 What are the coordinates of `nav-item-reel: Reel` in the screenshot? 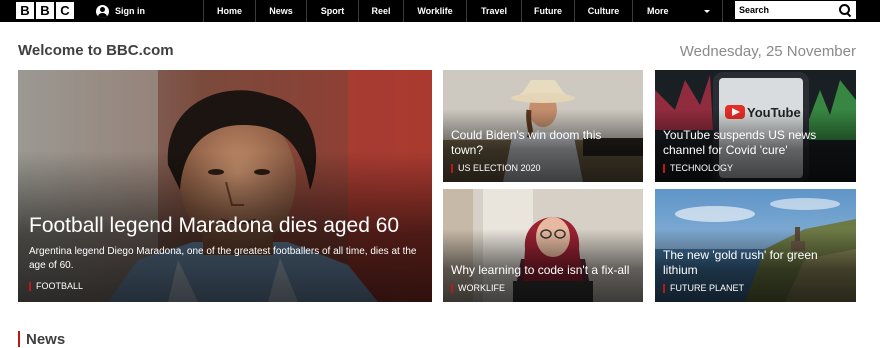 It's located at (380, 11).